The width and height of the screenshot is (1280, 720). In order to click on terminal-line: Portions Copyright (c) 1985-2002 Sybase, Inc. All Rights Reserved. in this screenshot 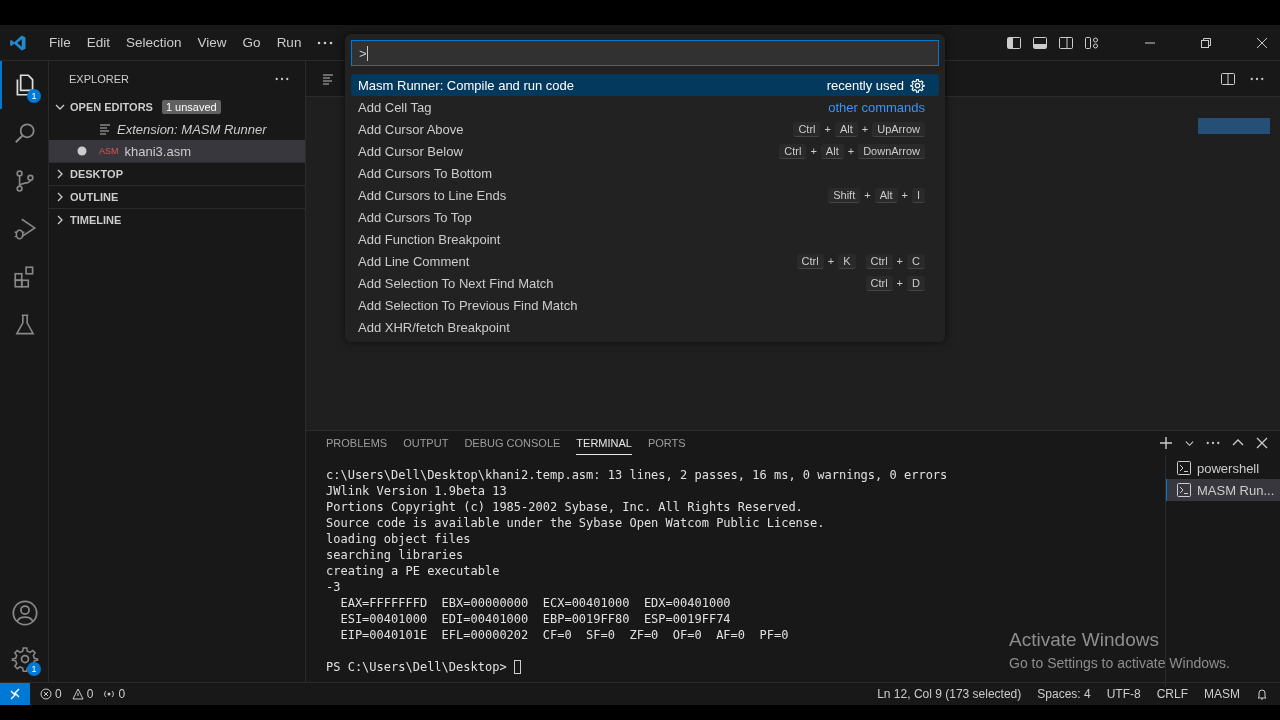, I will do `click(564, 507)`.